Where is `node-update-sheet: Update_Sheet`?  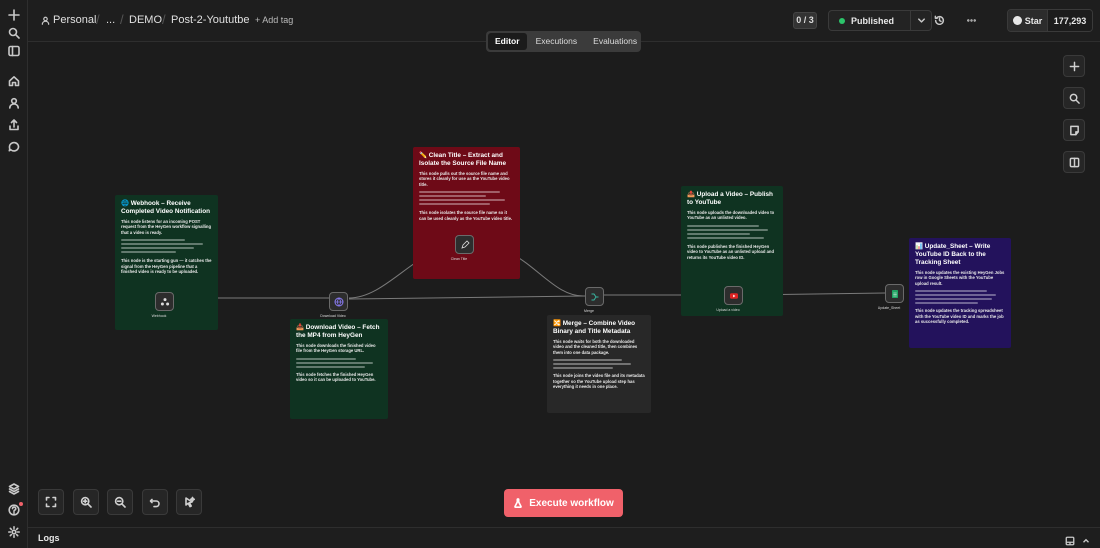
node-update-sheet: Update_Sheet is located at coordinates (891, 297).